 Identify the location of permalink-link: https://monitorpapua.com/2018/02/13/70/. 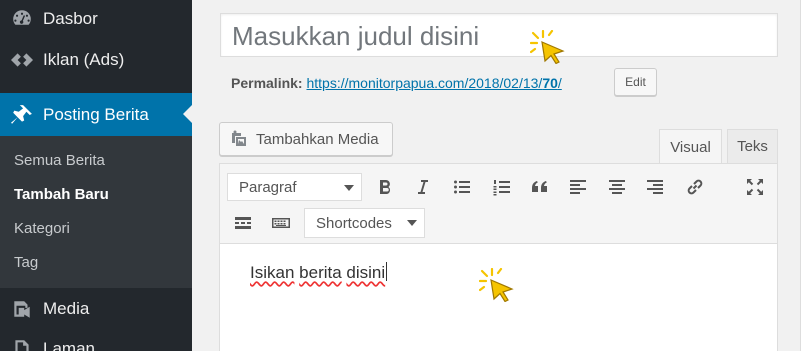
(433, 83).